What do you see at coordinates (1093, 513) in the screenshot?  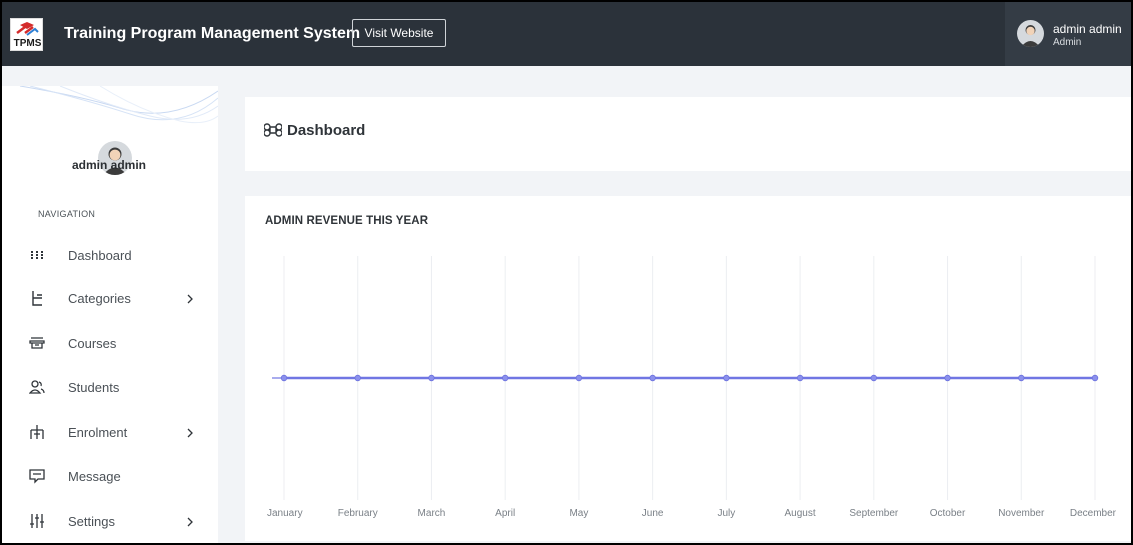 I see `x-tick-label: December` at bounding box center [1093, 513].